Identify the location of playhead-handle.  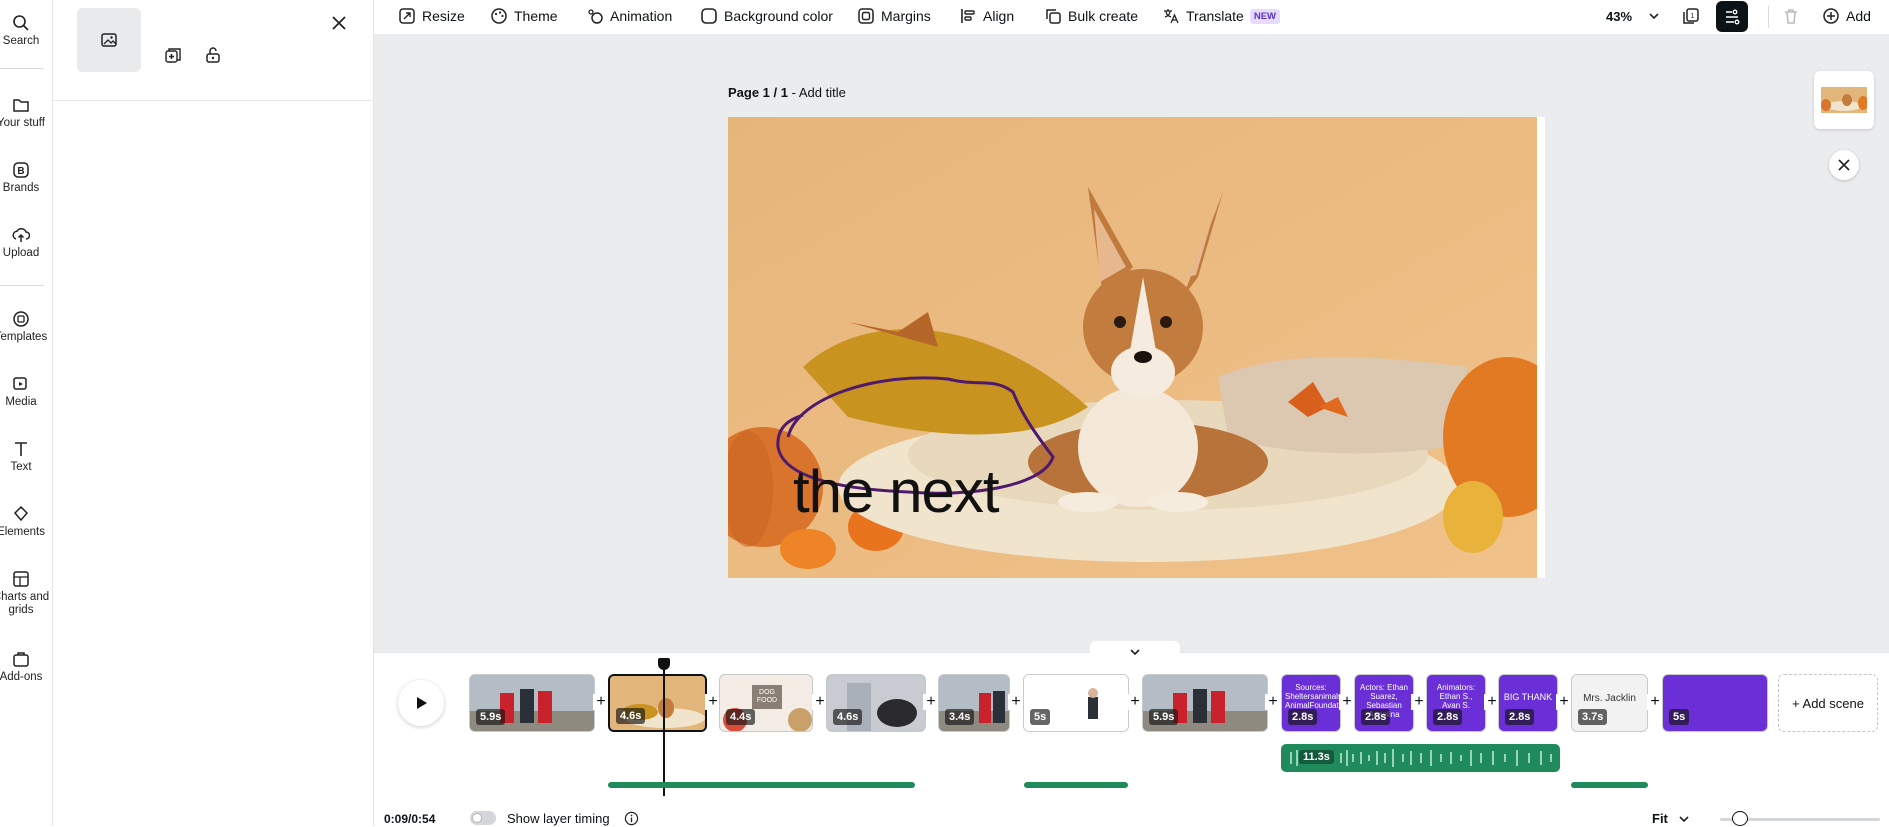
(664, 664).